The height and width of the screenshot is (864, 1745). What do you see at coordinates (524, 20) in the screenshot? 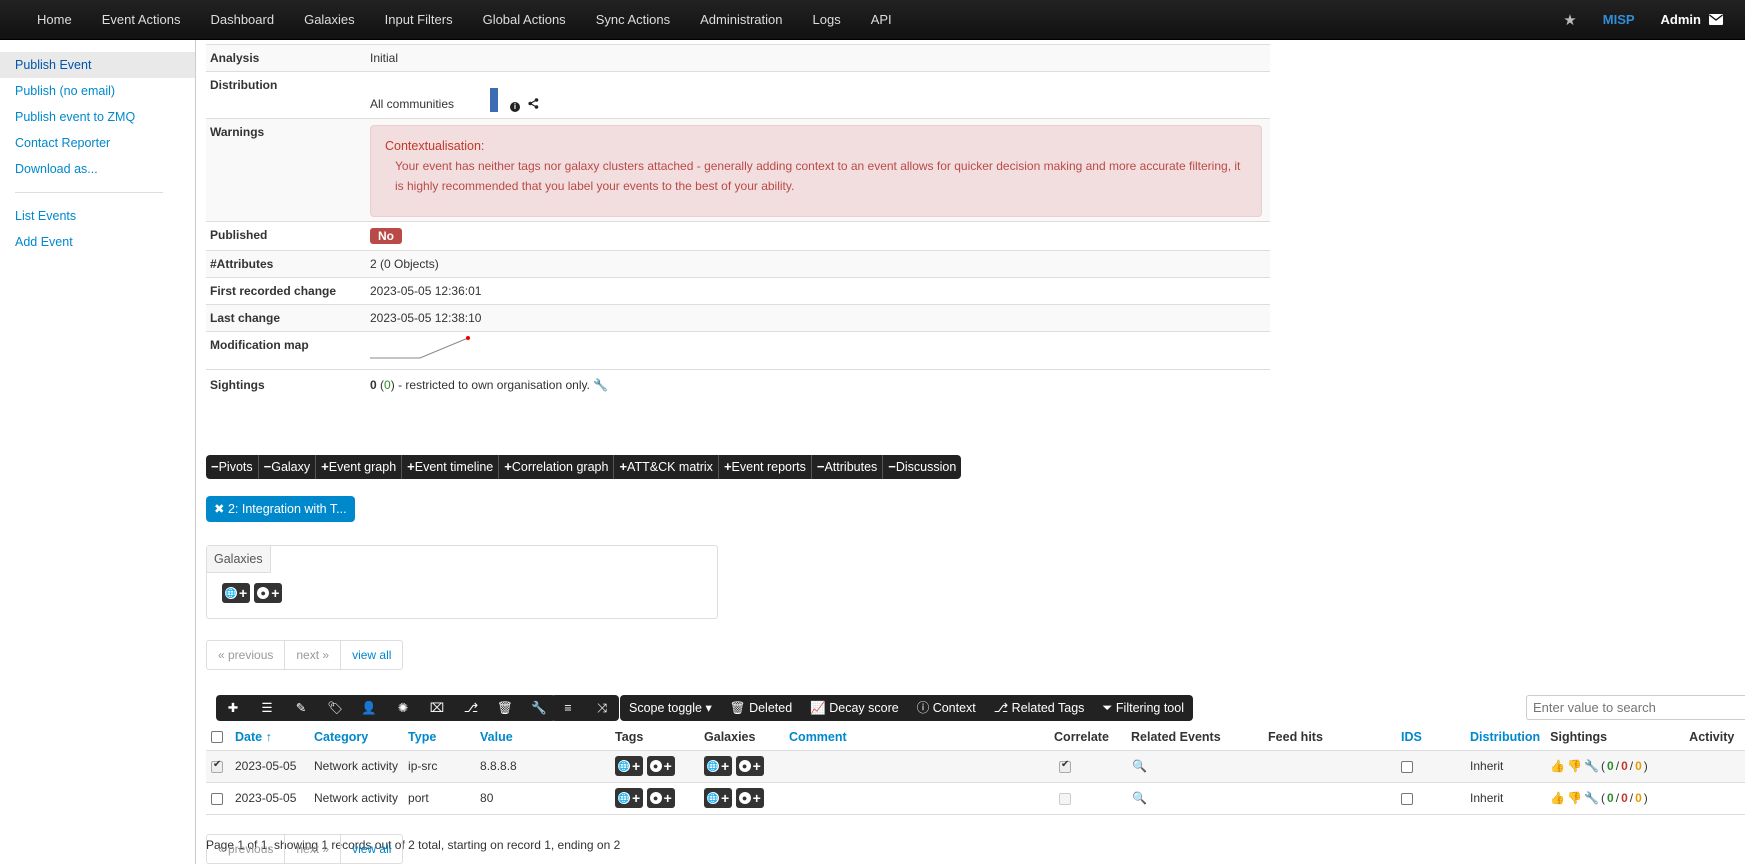
I see `nav-global-actions: Global Actions` at bounding box center [524, 20].